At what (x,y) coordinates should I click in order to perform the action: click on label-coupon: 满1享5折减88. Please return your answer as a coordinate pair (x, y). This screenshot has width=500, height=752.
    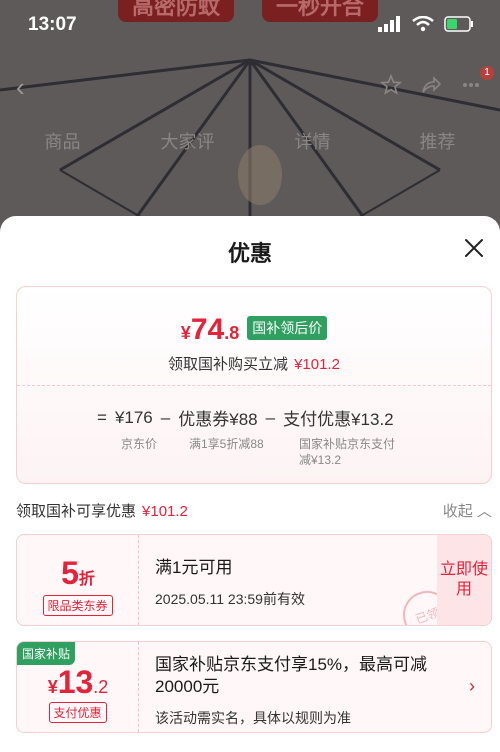
    Looking at the image, I should click on (226, 444).